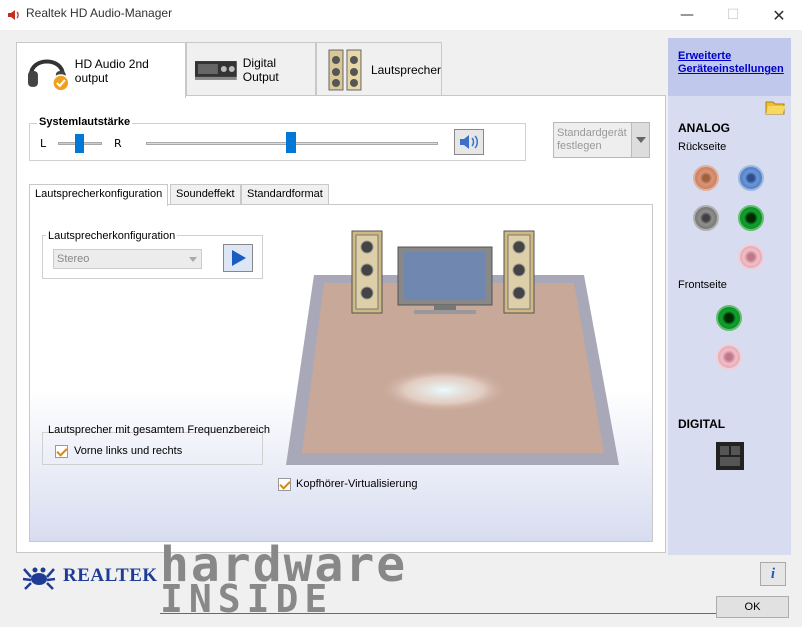 This screenshot has height=627, width=802. I want to click on jack-rear-orange, so click(706, 178).